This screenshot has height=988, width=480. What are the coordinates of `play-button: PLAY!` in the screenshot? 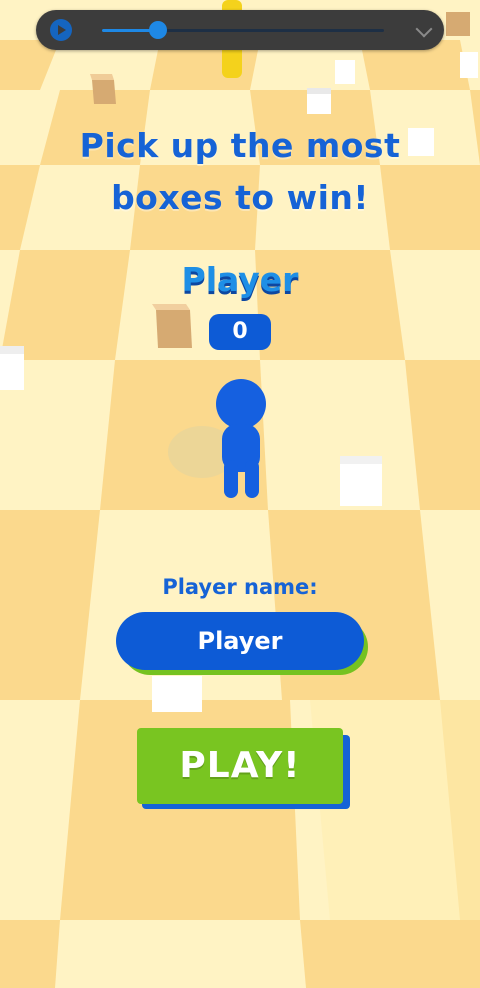 It's located at (240, 766).